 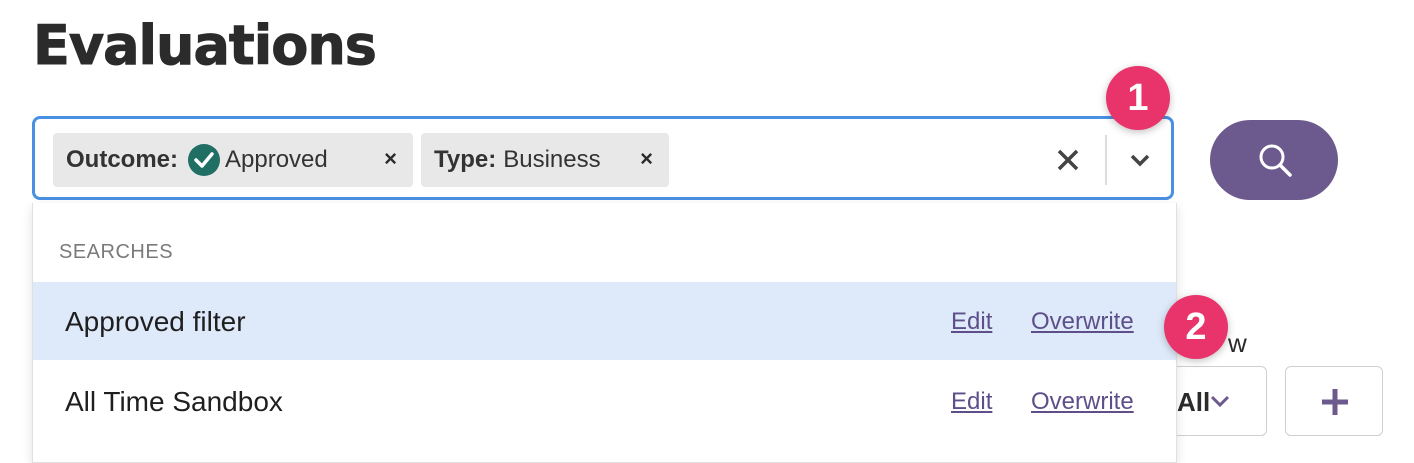 I want to click on divider, so click(x=1106, y=160).